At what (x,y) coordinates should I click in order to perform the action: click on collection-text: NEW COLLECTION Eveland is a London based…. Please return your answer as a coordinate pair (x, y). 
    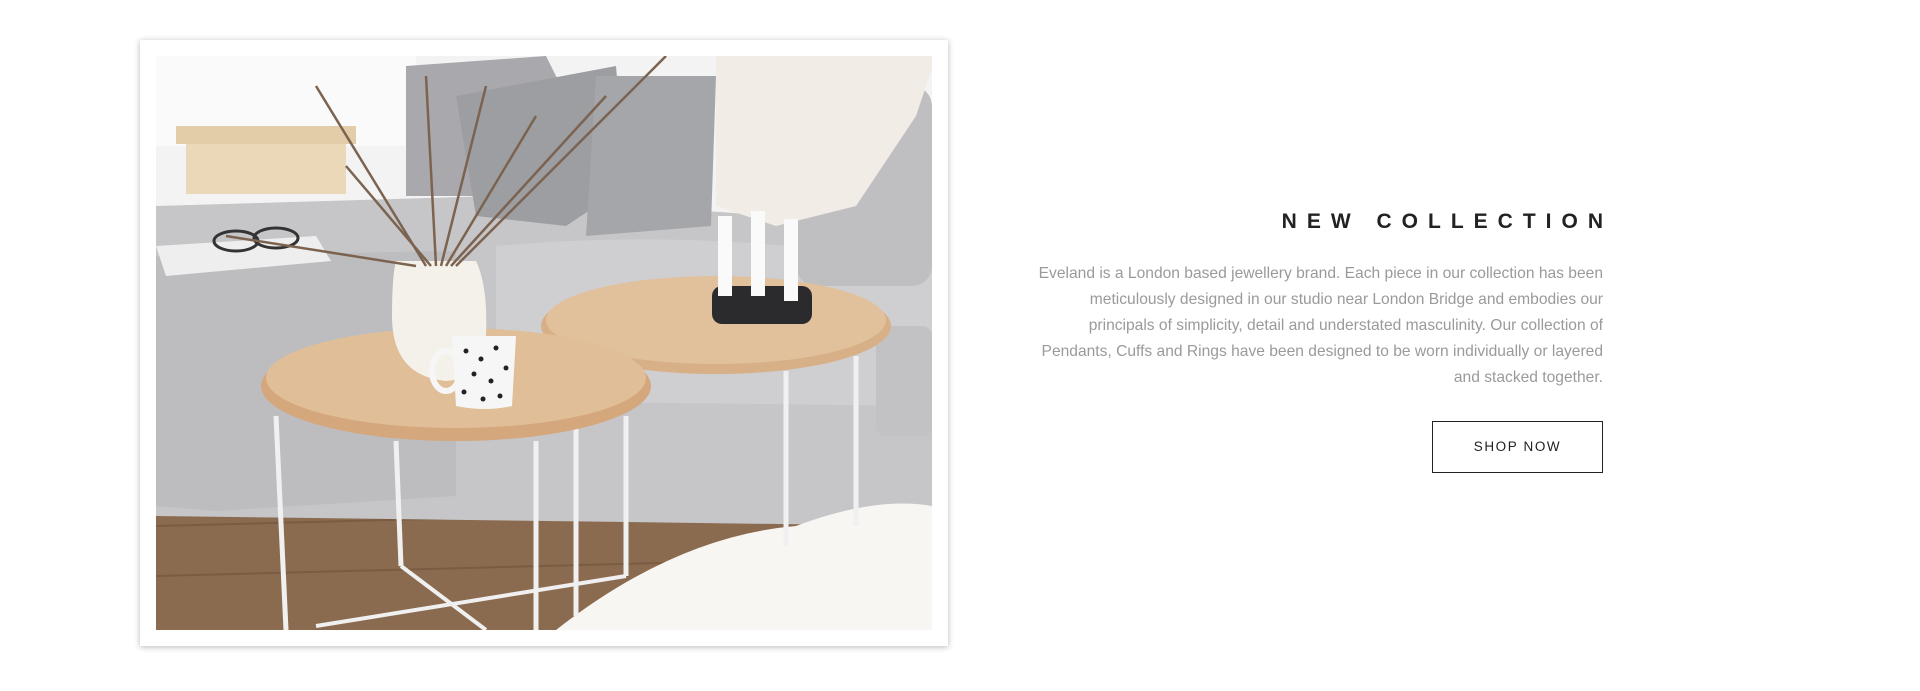
    Looking at the image, I should click on (1316, 339).